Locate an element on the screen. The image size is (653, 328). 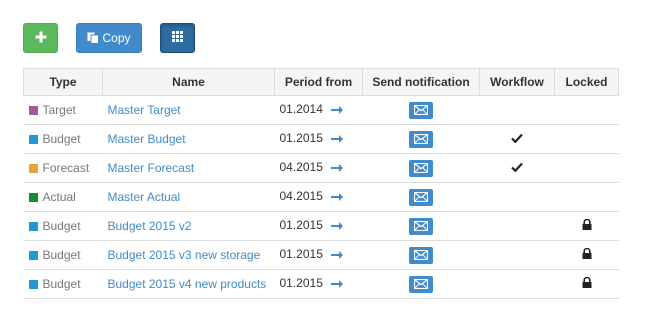
table-row: Forecast Master Forecast 04.2015 is located at coordinates (321, 168).